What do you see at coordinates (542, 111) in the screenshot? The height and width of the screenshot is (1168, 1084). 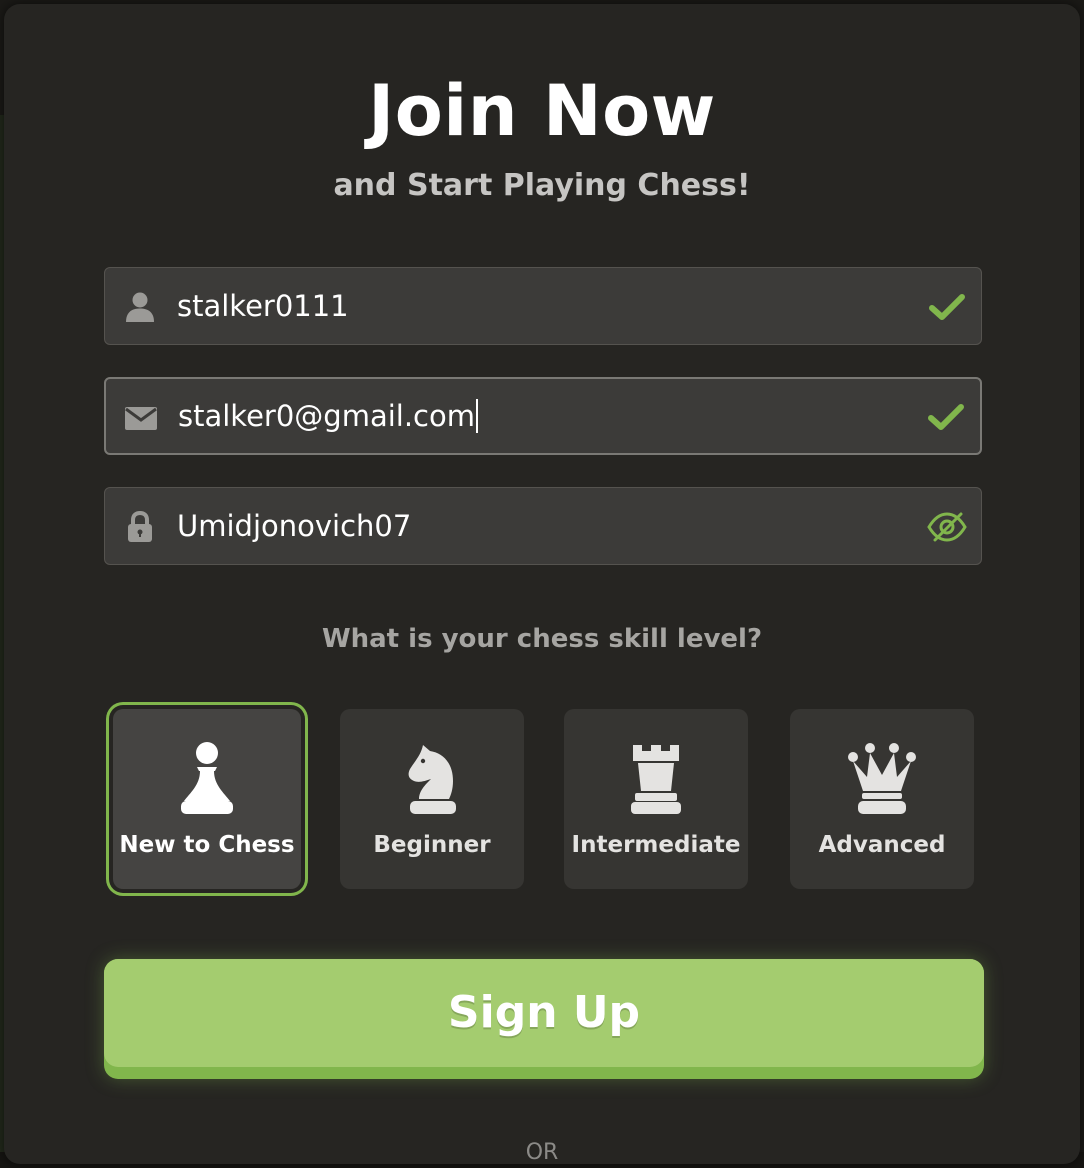 I see `page-title: Join Now` at bounding box center [542, 111].